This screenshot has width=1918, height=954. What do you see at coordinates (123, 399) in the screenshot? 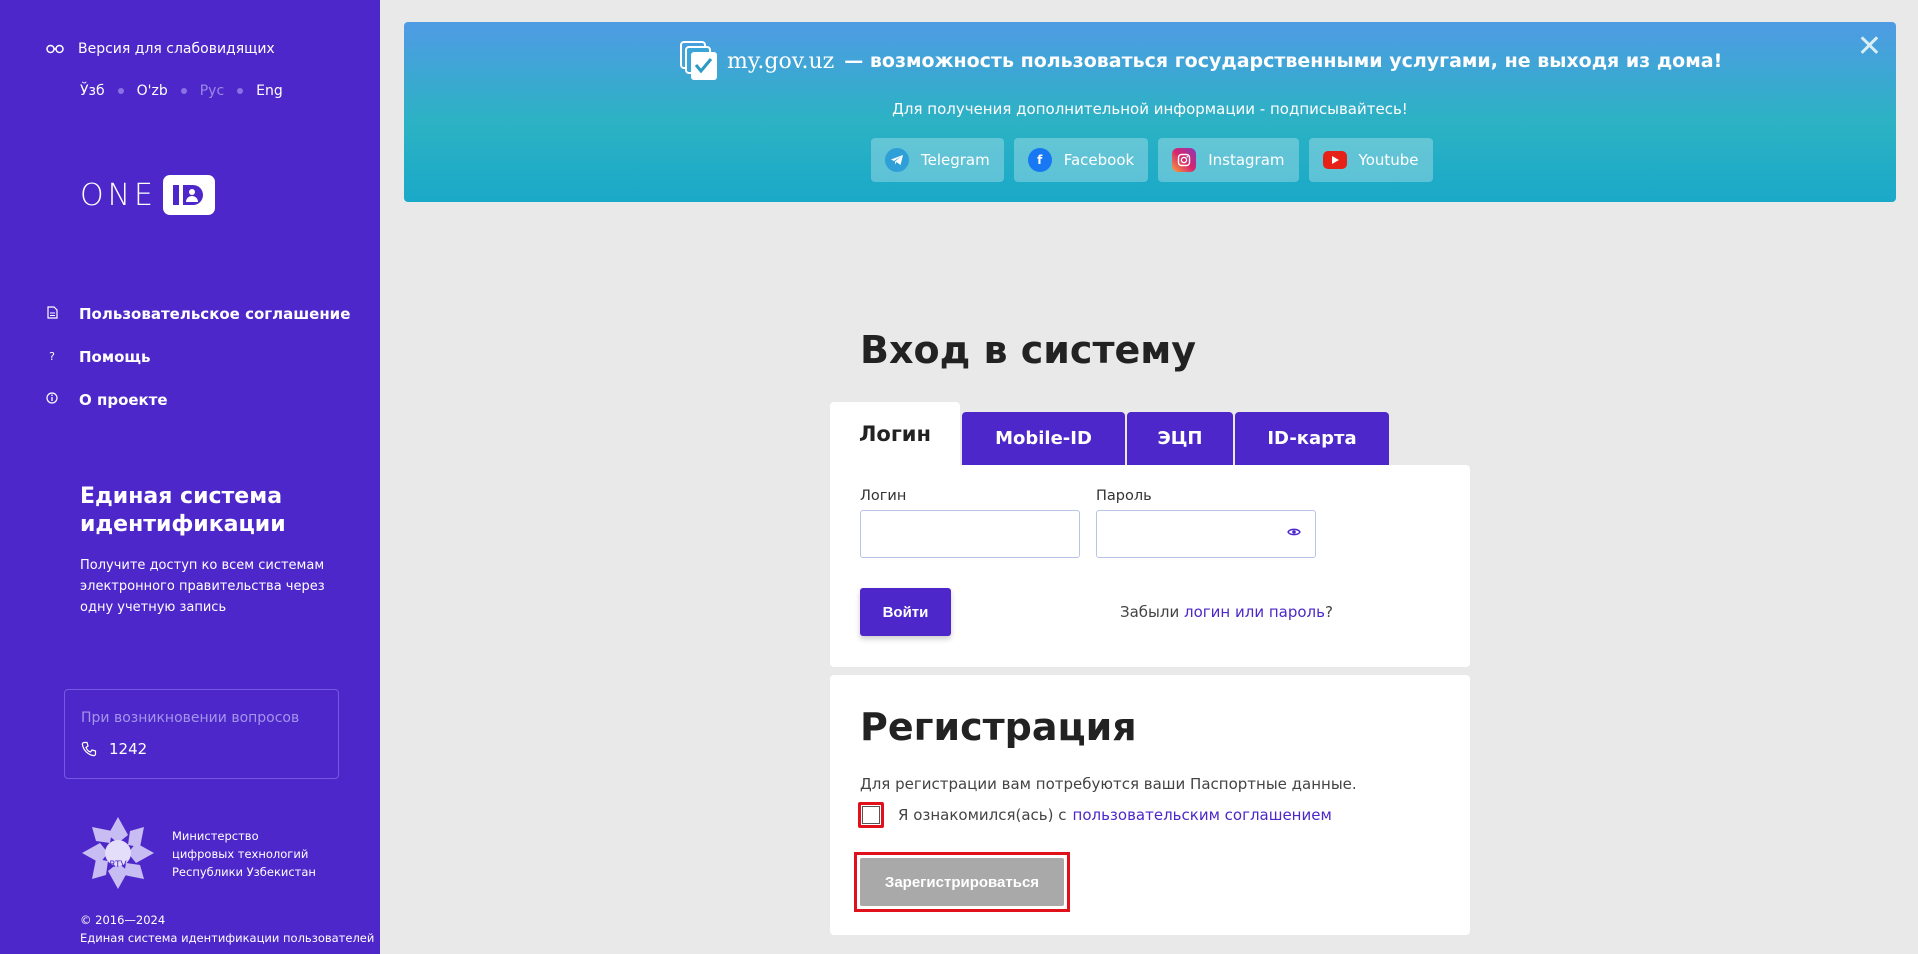
I see `nav-label: О проекте` at bounding box center [123, 399].